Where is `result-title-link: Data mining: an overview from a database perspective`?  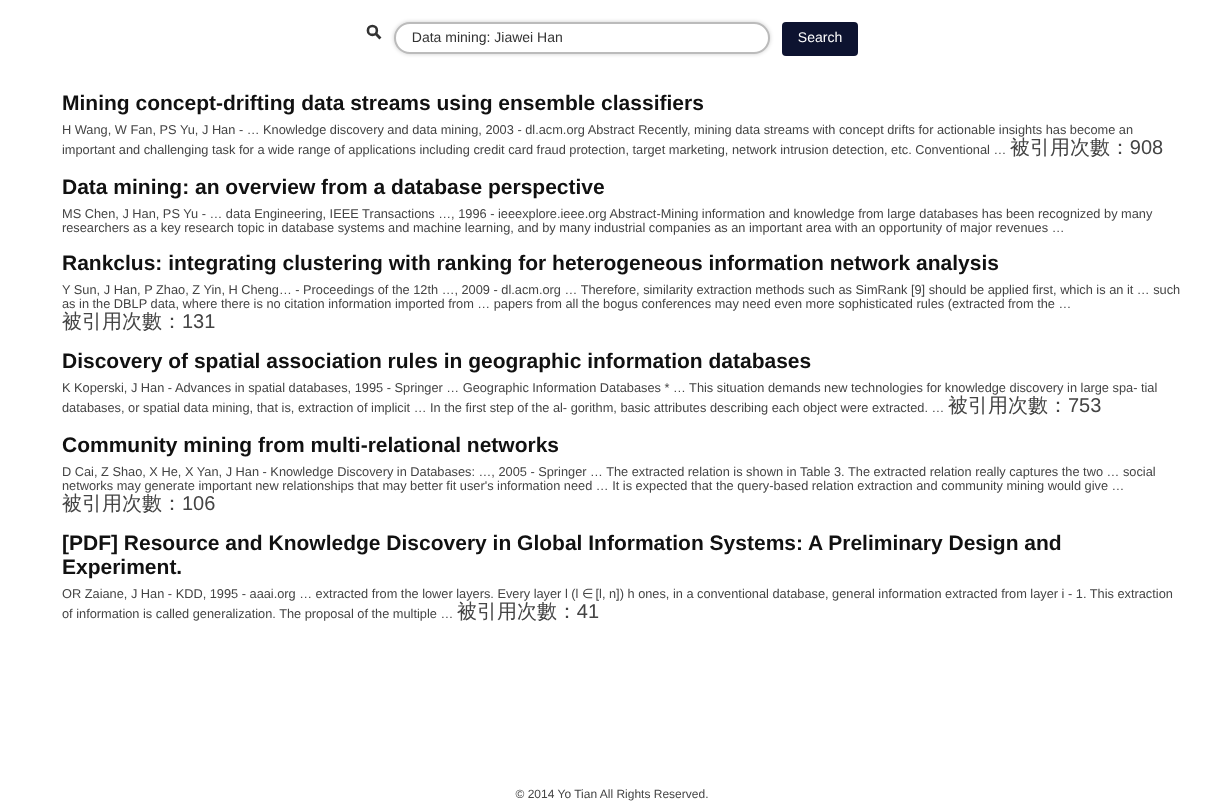 result-title-link: Data mining: an overview from a database perspective is located at coordinates (623, 188).